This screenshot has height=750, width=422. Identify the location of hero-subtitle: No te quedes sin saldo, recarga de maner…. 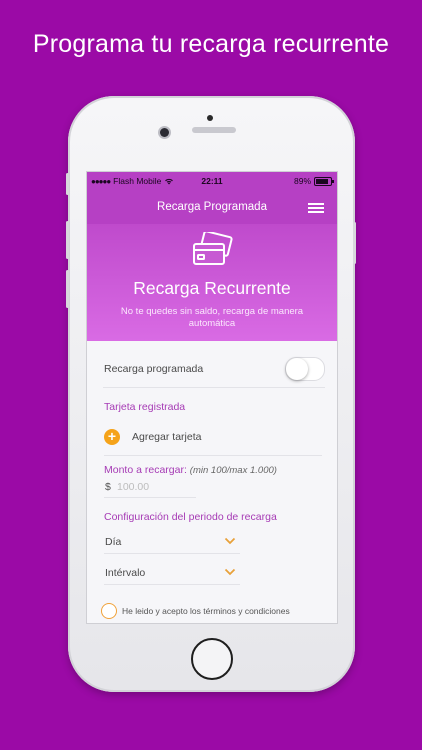
(212, 317).